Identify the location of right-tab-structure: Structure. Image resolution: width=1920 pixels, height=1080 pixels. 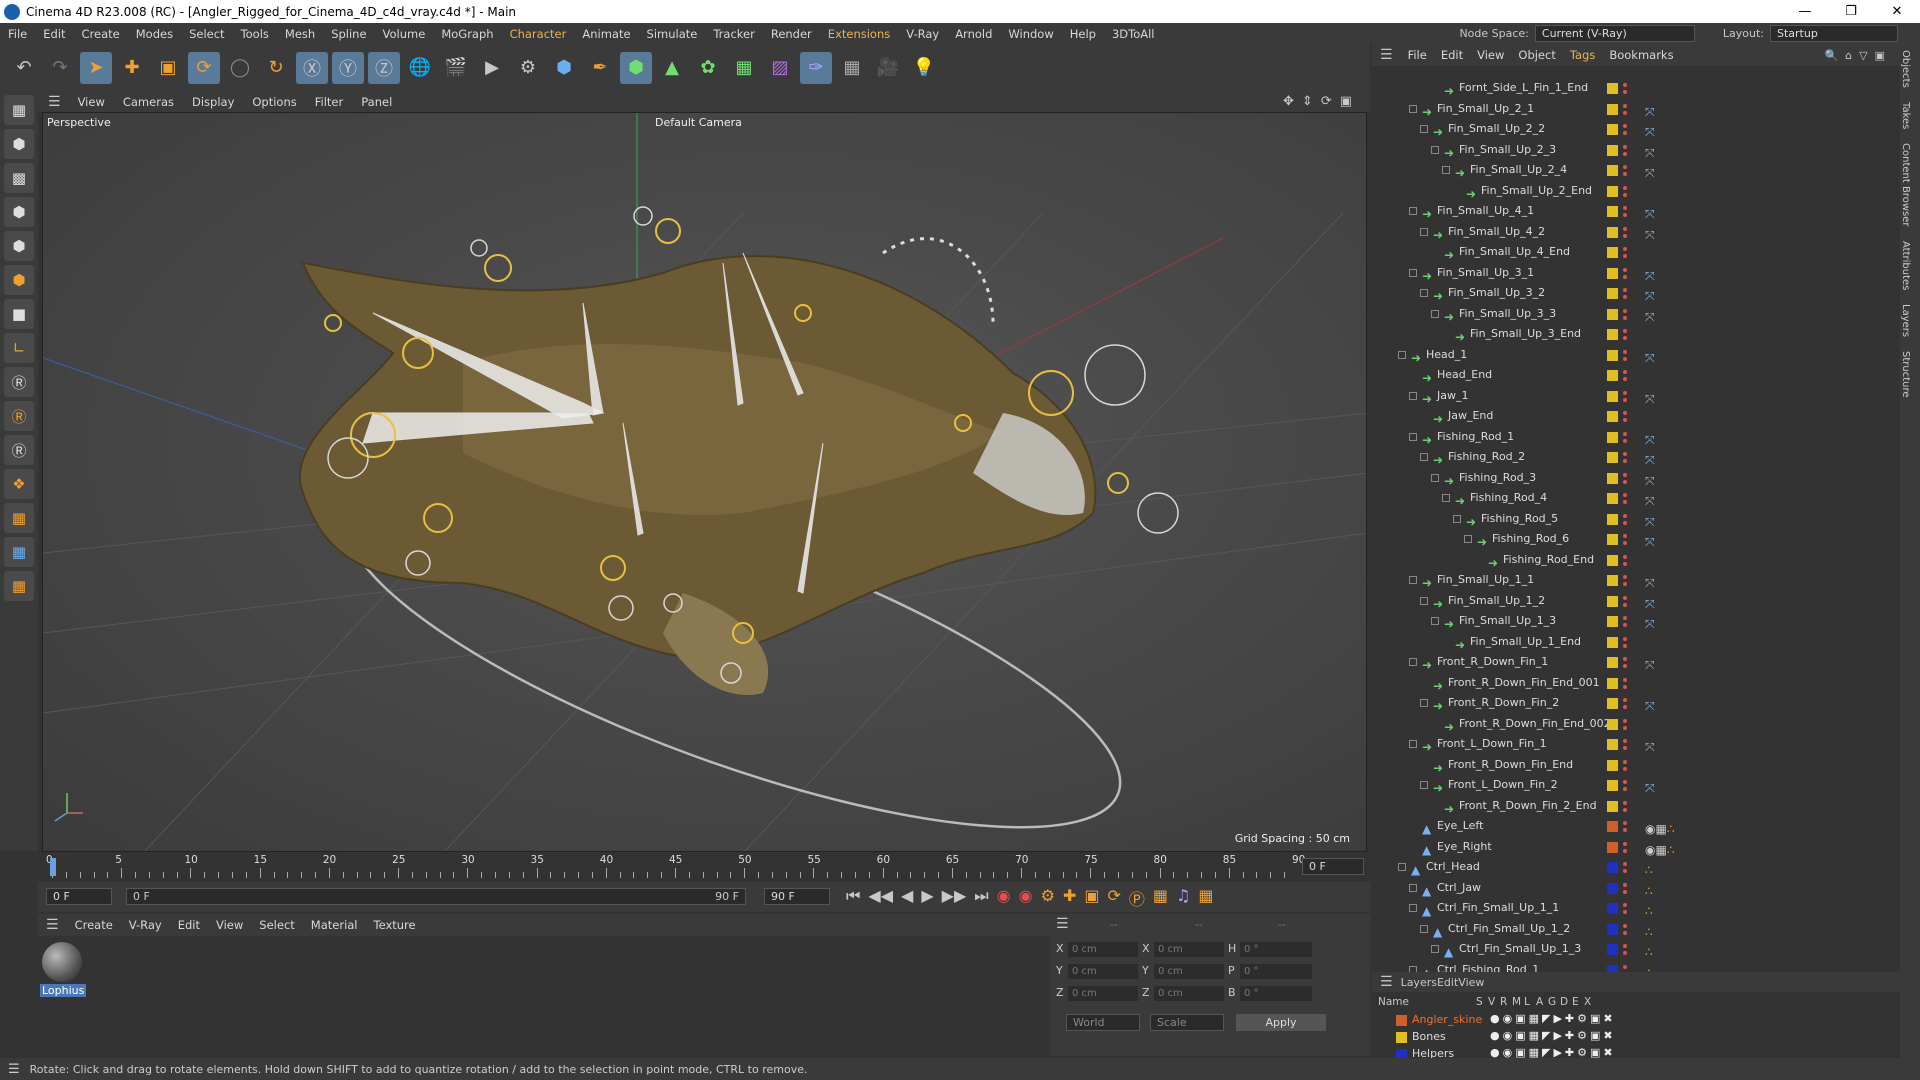
(1905, 374).